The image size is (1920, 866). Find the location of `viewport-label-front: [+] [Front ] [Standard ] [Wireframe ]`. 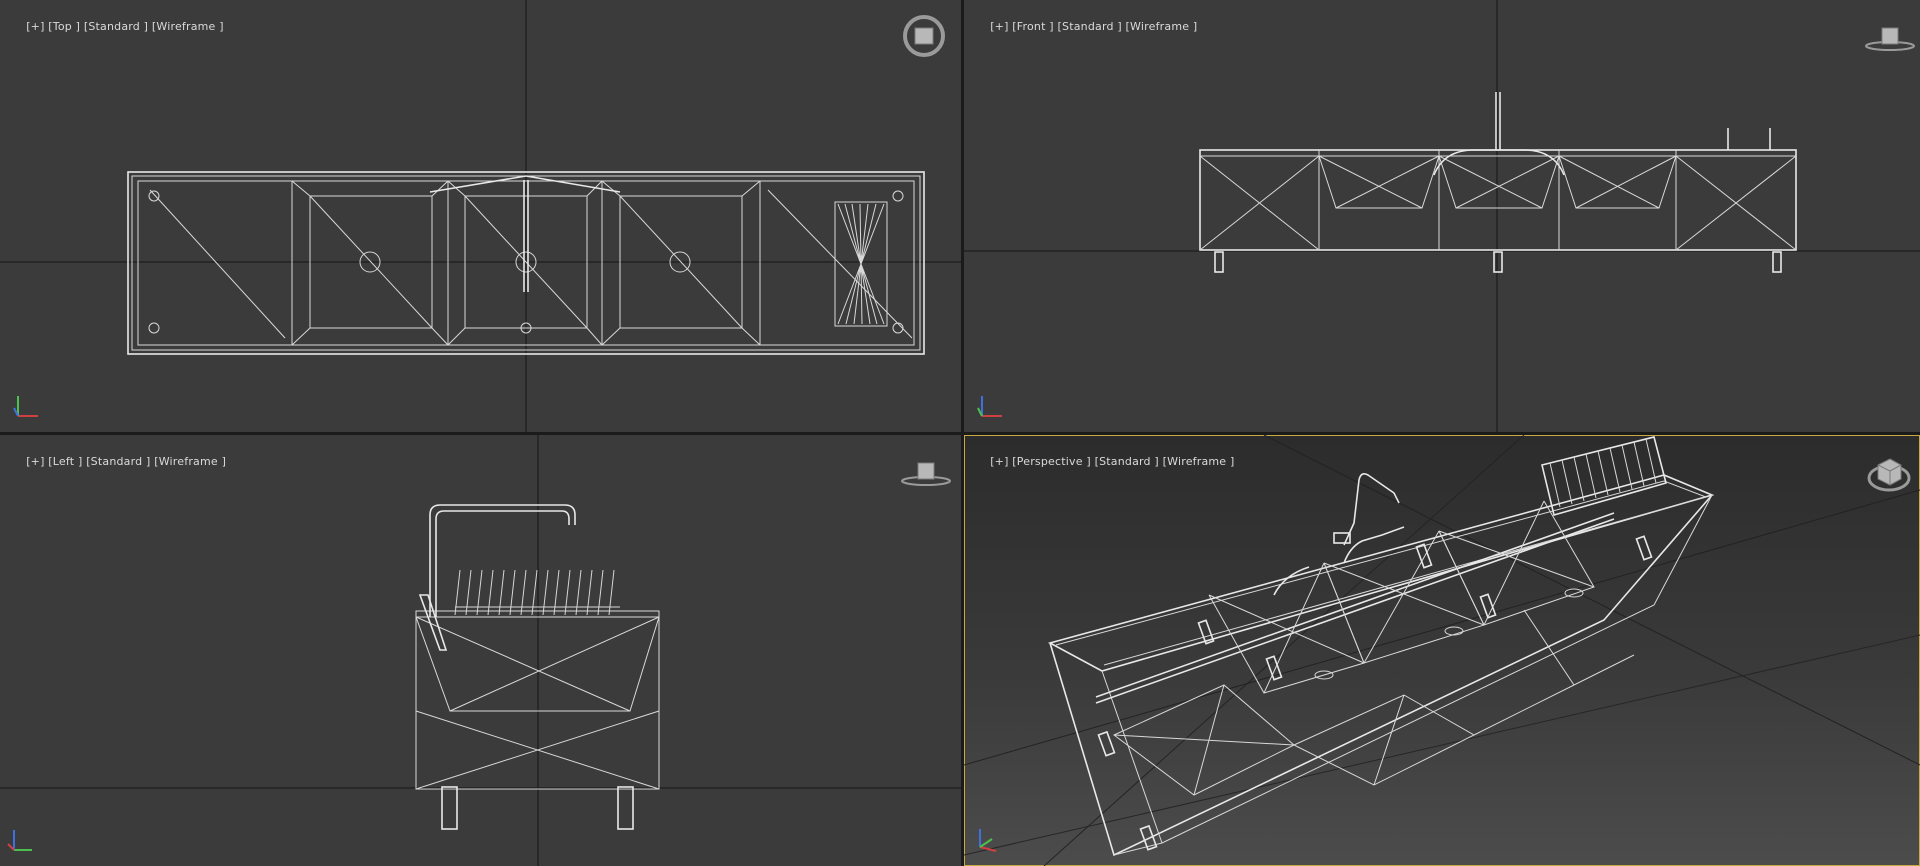

viewport-label-front: [+] [Front ] [Standard ] [Wireframe ] is located at coordinates (1082, 26).